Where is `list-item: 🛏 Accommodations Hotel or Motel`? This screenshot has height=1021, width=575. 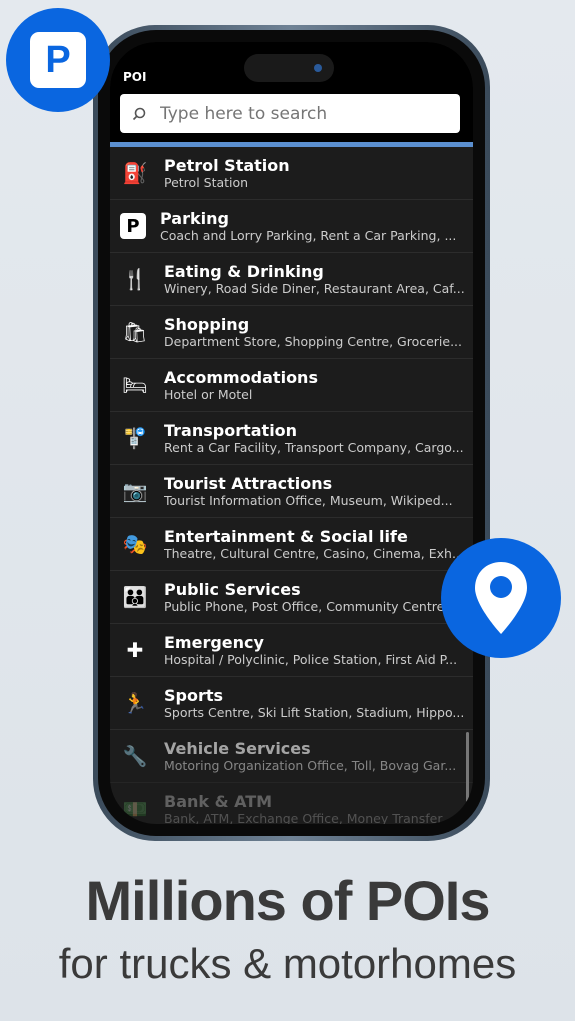
list-item: 🛏 Accommodations Hotel or Motel is located at coordinates (291, 385).